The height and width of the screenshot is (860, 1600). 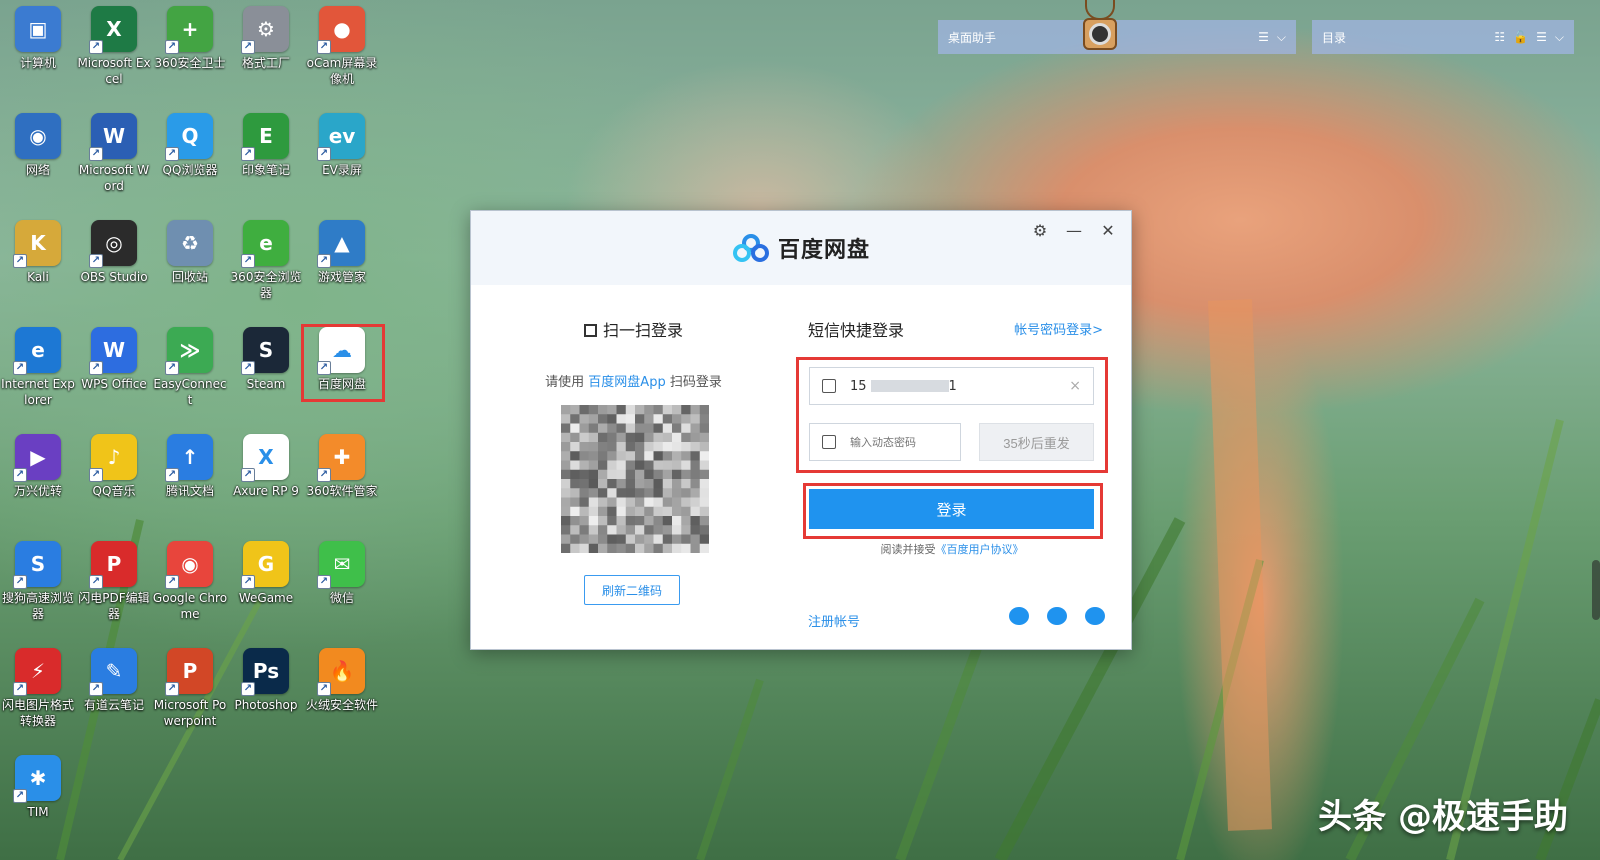 I want to click on settings-icon: ⚙, so click(x=1040, y=230).